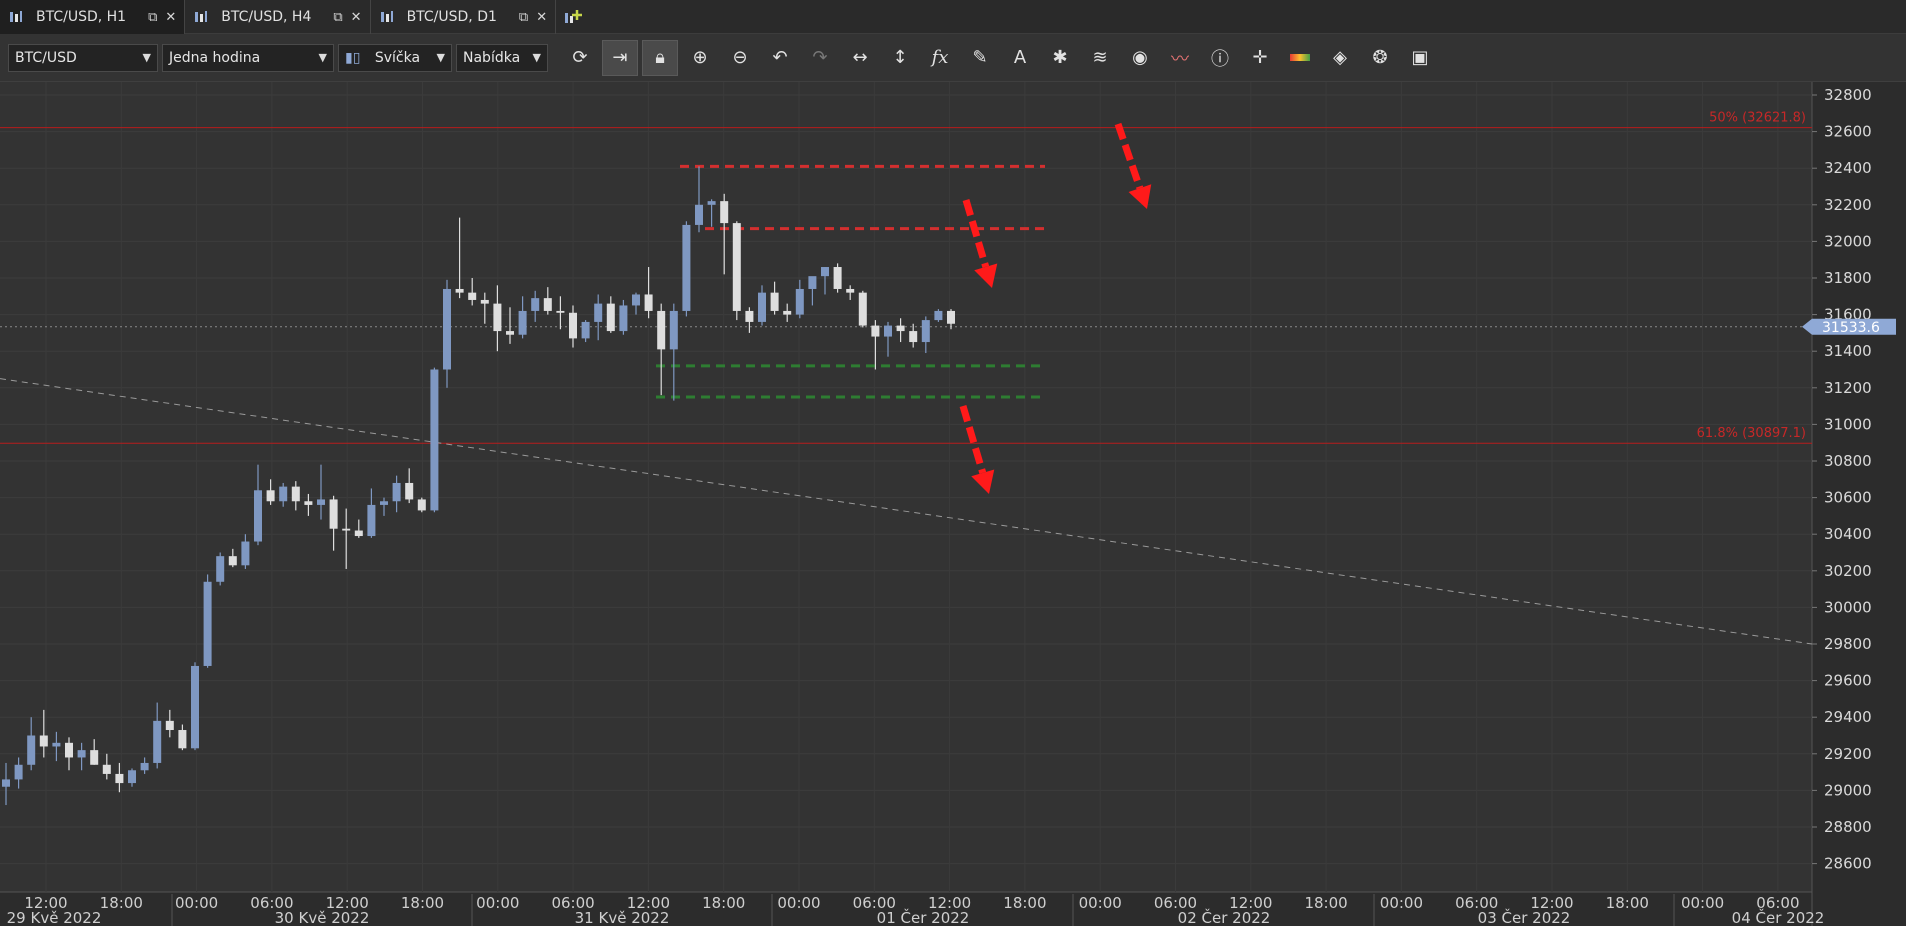 The image size is (1906, 926). Describe the element at coordinates (1851, 328) in the screenshot. I see `current-price-label: 31533.6` at that location.